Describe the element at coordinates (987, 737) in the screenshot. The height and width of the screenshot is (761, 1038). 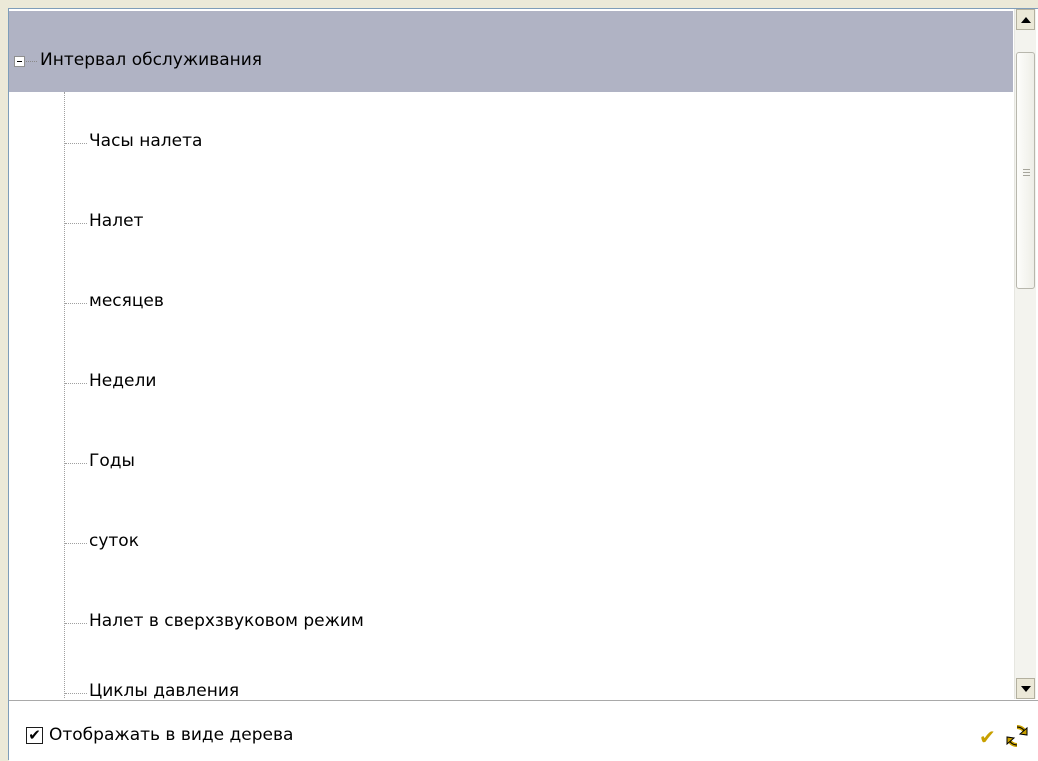
I see `checkmark-icon: ✔` at that location.